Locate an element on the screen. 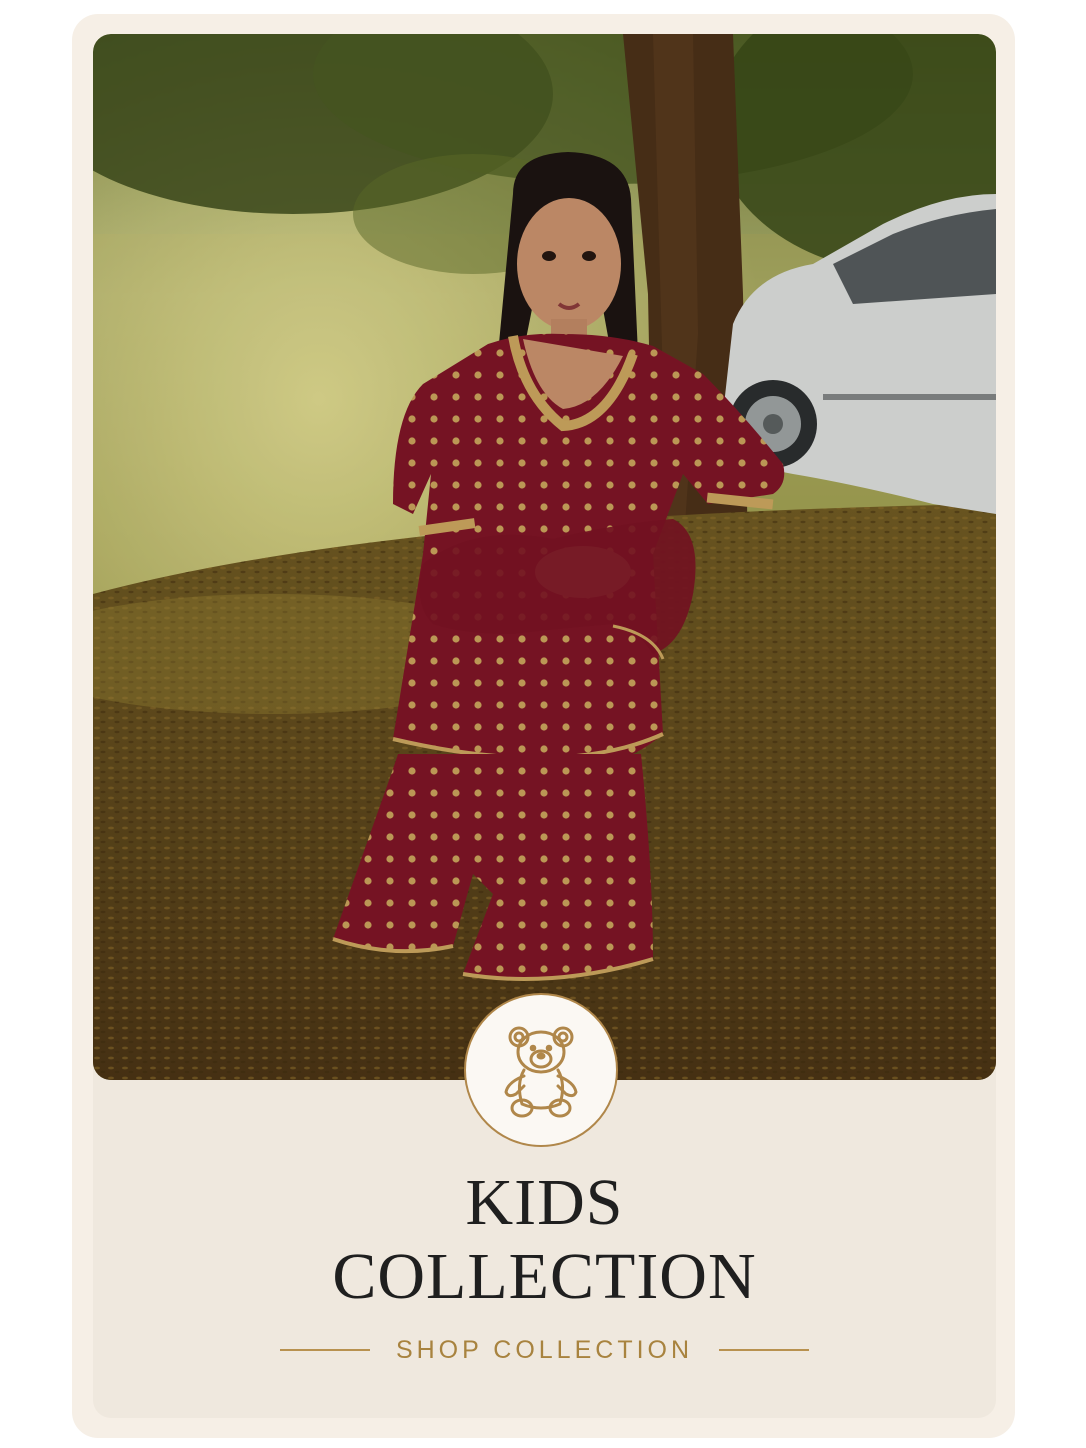  shop-collection-link: SHOP COLLECTION is located at coordinates (544, 1350).